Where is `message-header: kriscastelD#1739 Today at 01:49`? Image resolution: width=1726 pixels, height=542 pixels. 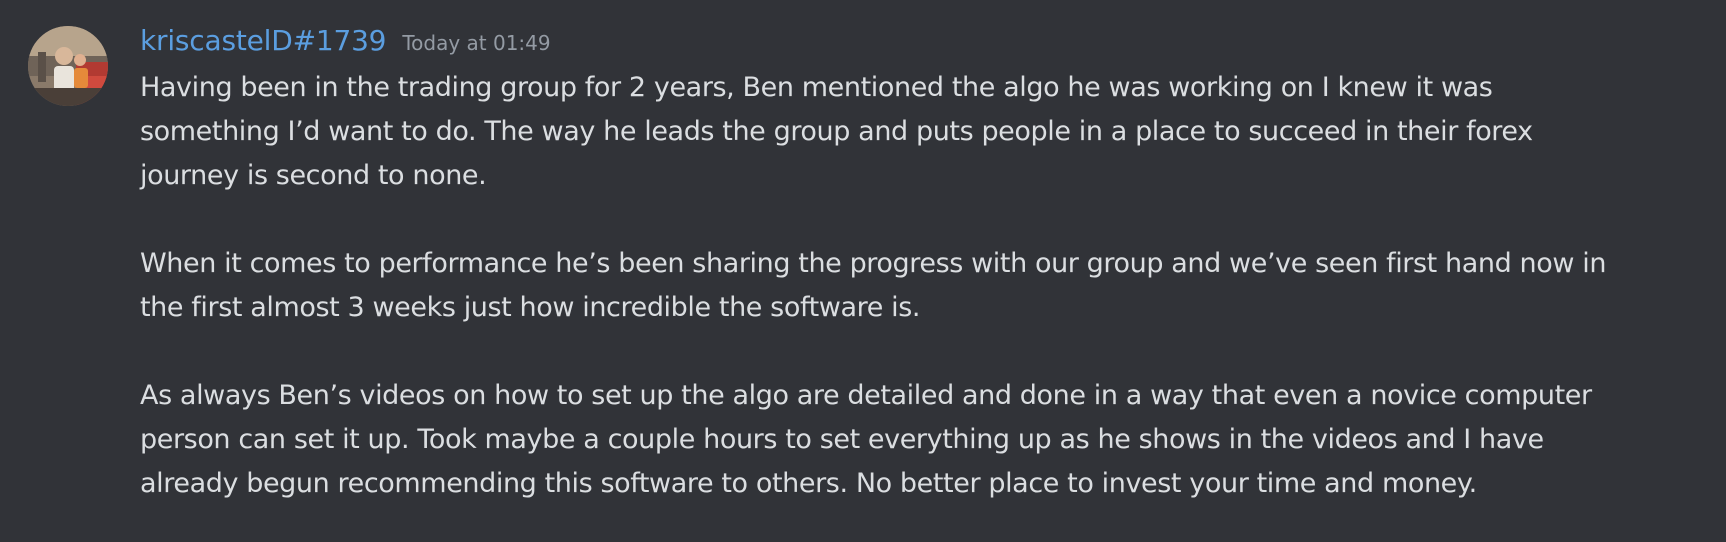 message-header: kriscastelD#1739 Today at 01:49 is located at coordinates (345, 46).